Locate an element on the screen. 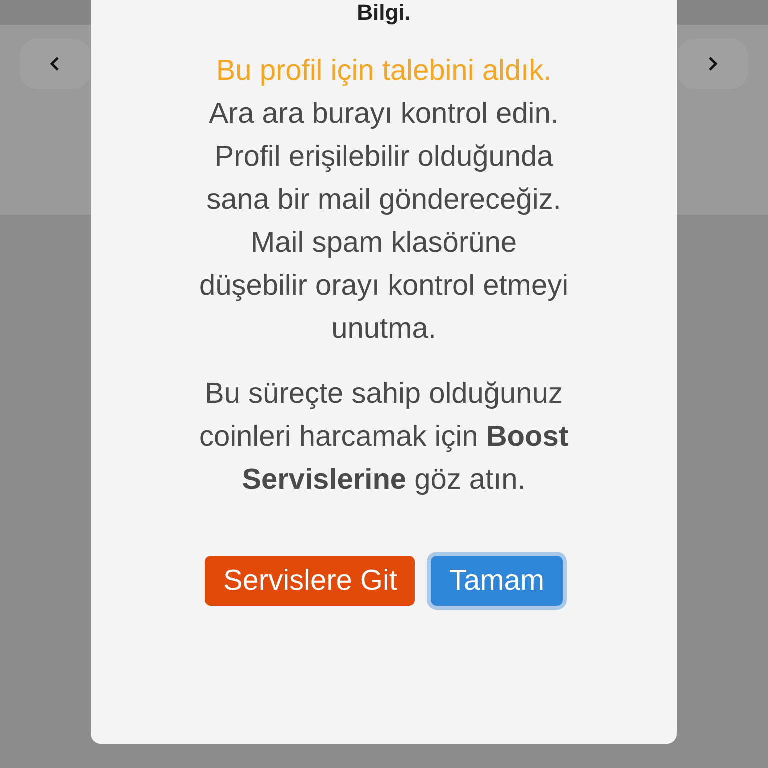 This screenshot has height=768, width=768. message-text: Ara ara burayı kontrol edin. Profil erişilebilir olduğunda sana bir mail göndereceğiz. is located at coordinates (384, 157).